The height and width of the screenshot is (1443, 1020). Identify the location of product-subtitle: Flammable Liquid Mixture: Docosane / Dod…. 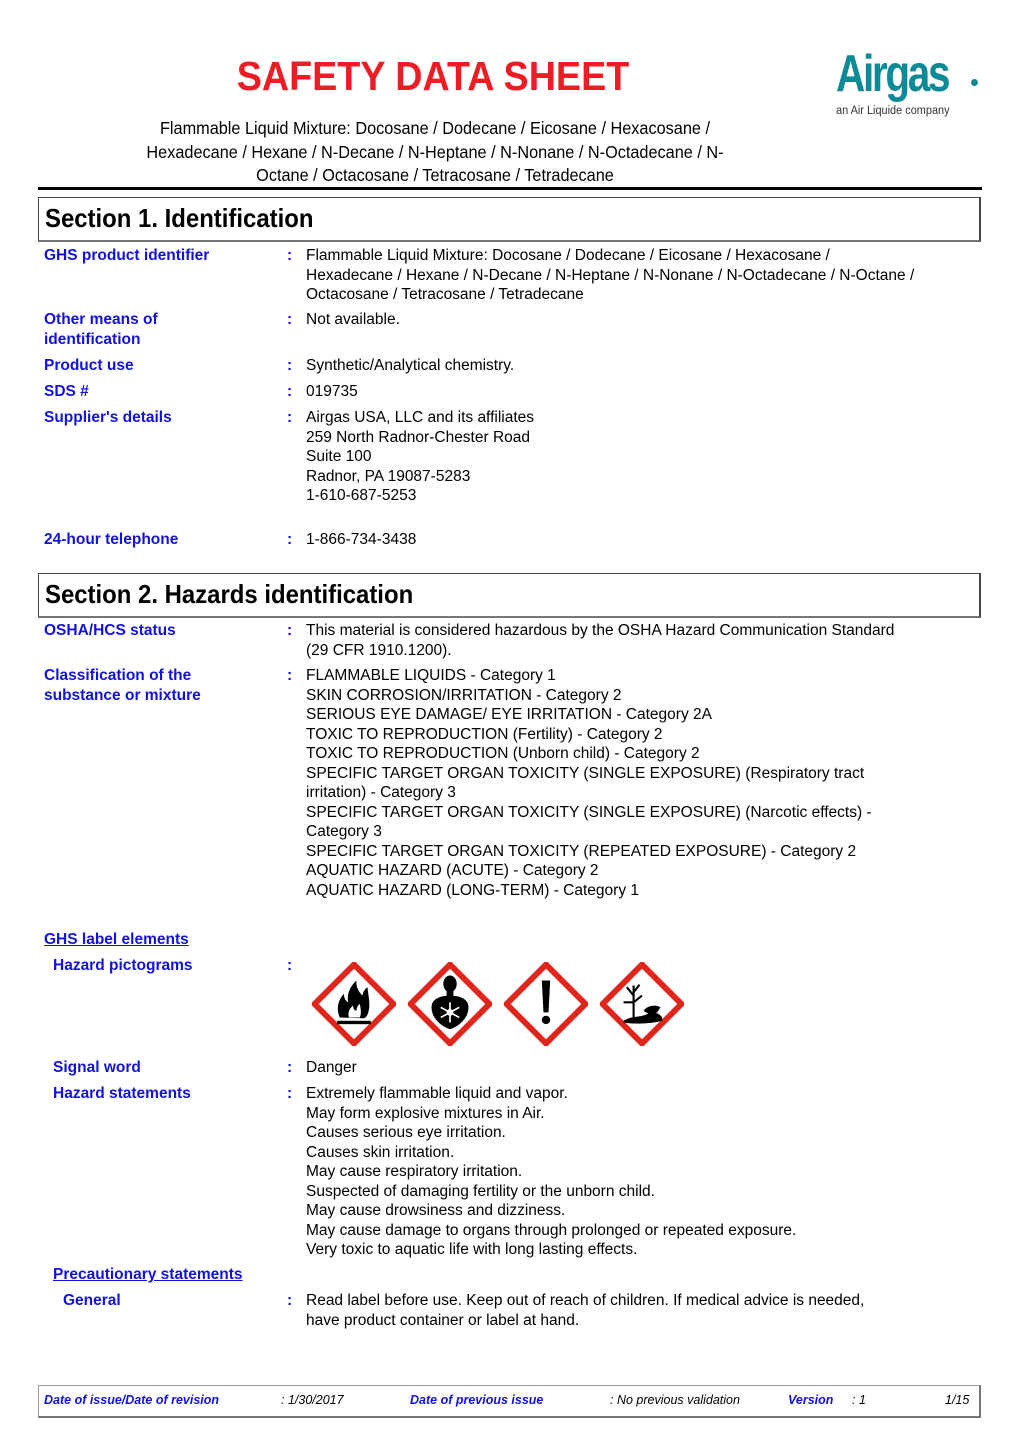
(434, 152).